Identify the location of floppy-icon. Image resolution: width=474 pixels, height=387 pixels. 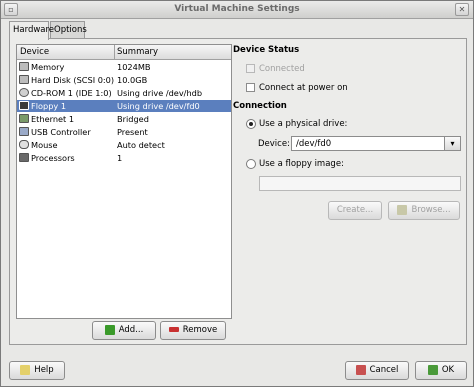
(24, 105).